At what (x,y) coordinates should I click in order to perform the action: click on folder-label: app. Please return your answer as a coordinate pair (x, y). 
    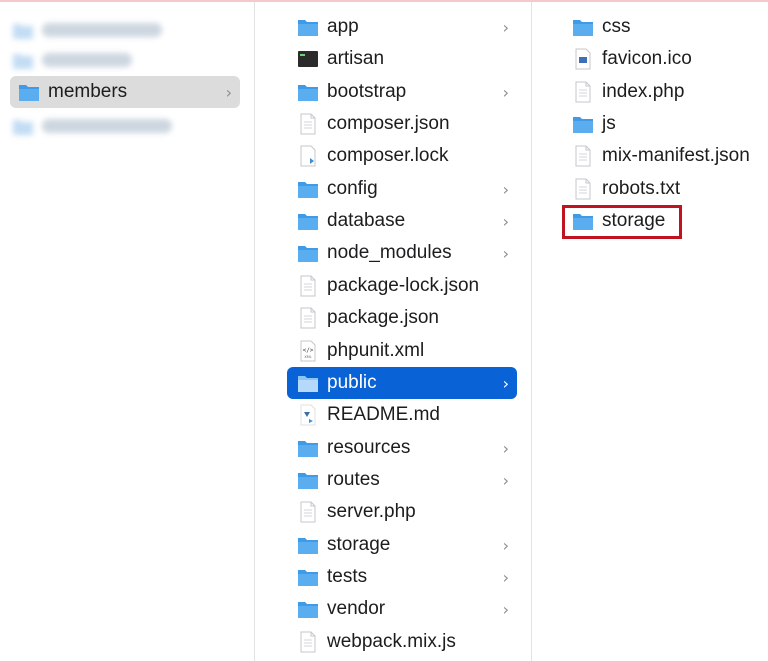
    Looking at the image, I should click on (343, 26).